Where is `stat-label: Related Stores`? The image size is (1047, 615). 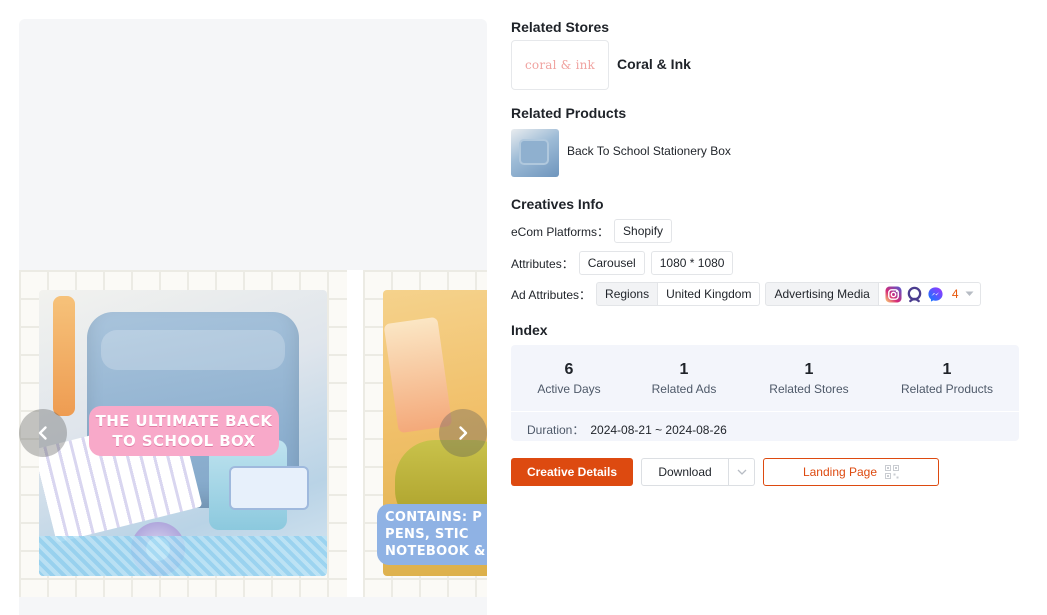 stat-label: Related Stores is located at coordinates (809, 389).